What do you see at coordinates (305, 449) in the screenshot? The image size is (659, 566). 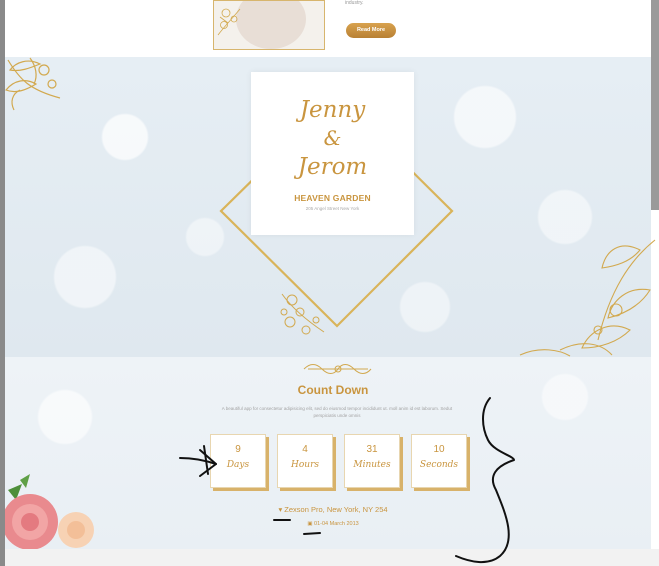 I see `countdown-value: 4` at bounding box center [305, 449].